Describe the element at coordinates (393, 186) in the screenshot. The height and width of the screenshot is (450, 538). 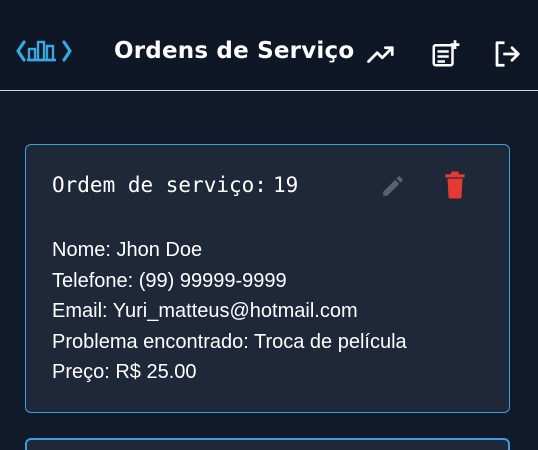
I see `edit-icon` at that location.